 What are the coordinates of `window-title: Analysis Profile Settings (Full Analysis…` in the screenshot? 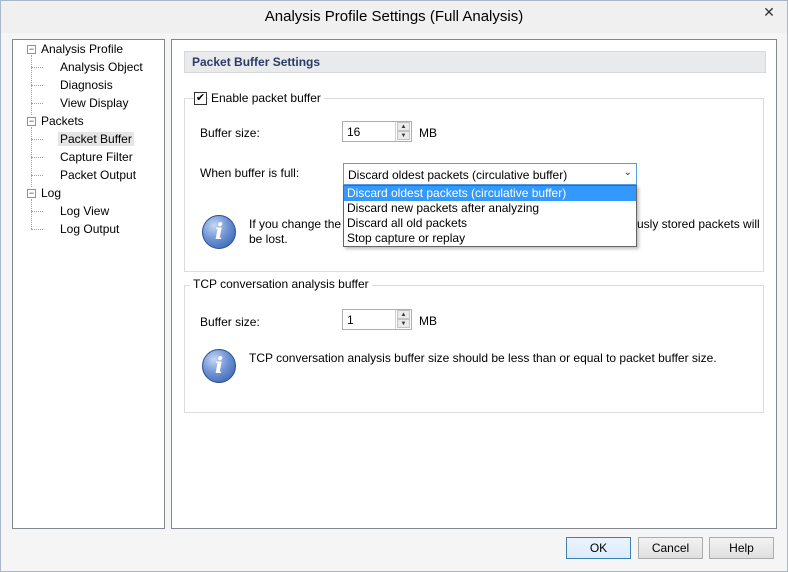 It's located at (394, 16).